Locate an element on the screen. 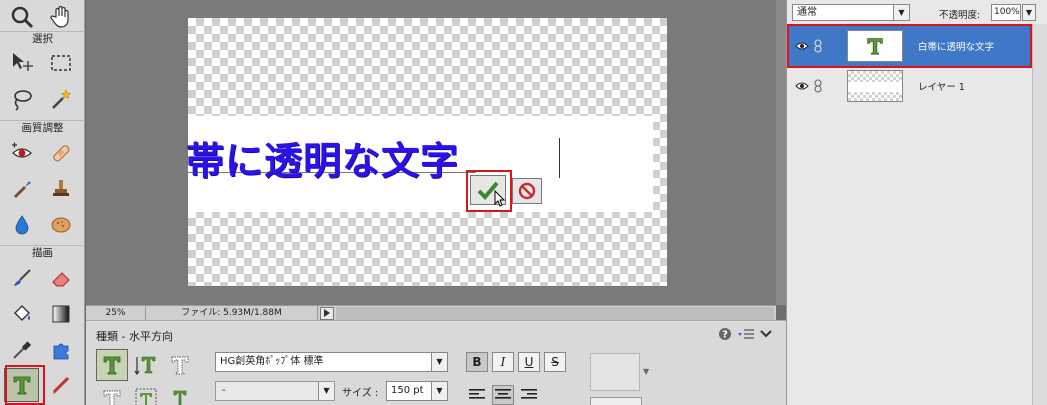 The image size is (1047, 405). gradient-icon is located at coordinates (60, 314).